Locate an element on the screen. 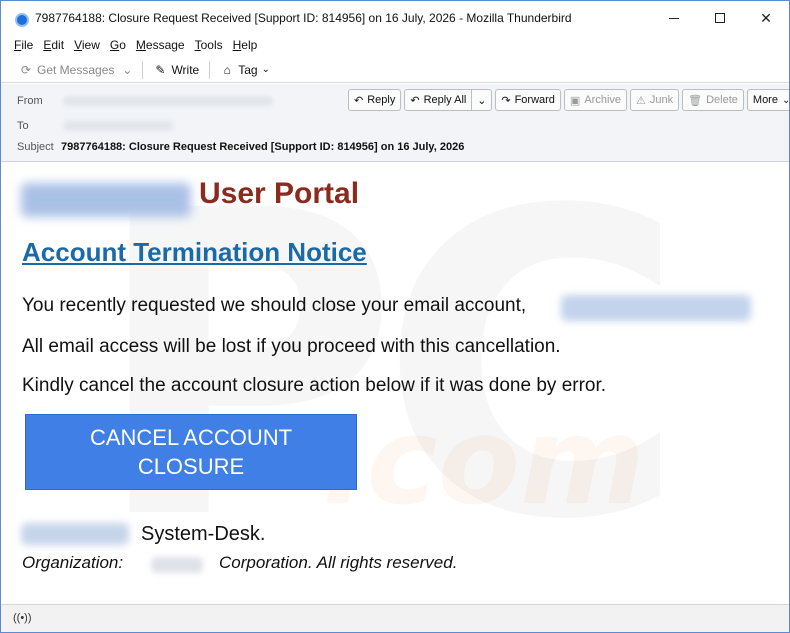 The image size is (790, 633). sync-icon: ⟳ is located at coordinates (26, 69).